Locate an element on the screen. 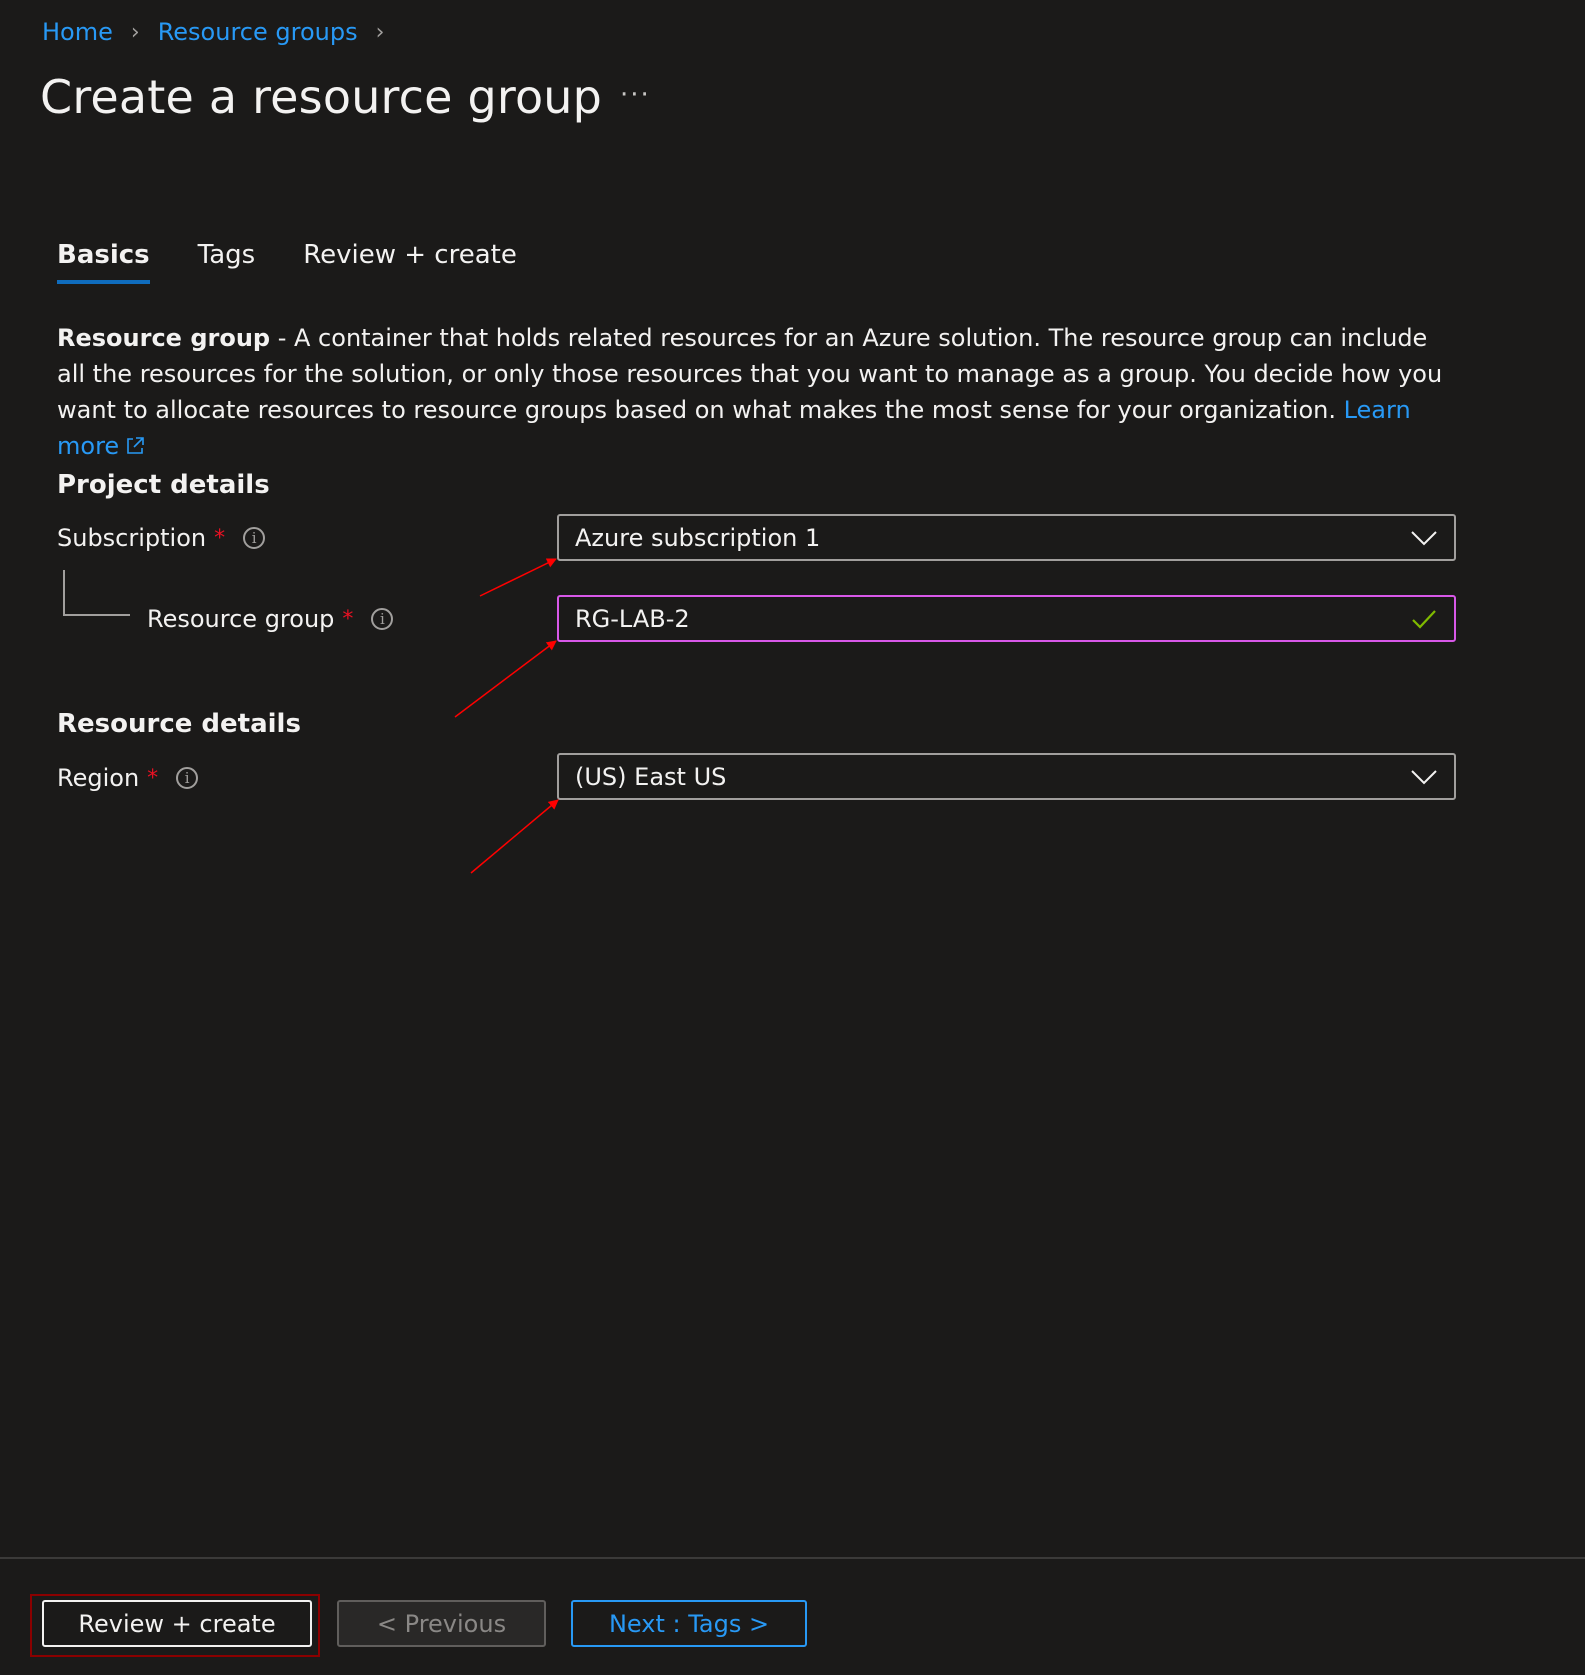  breadcrumb: Home › Resource groups › is located at coordinates (222, 32).